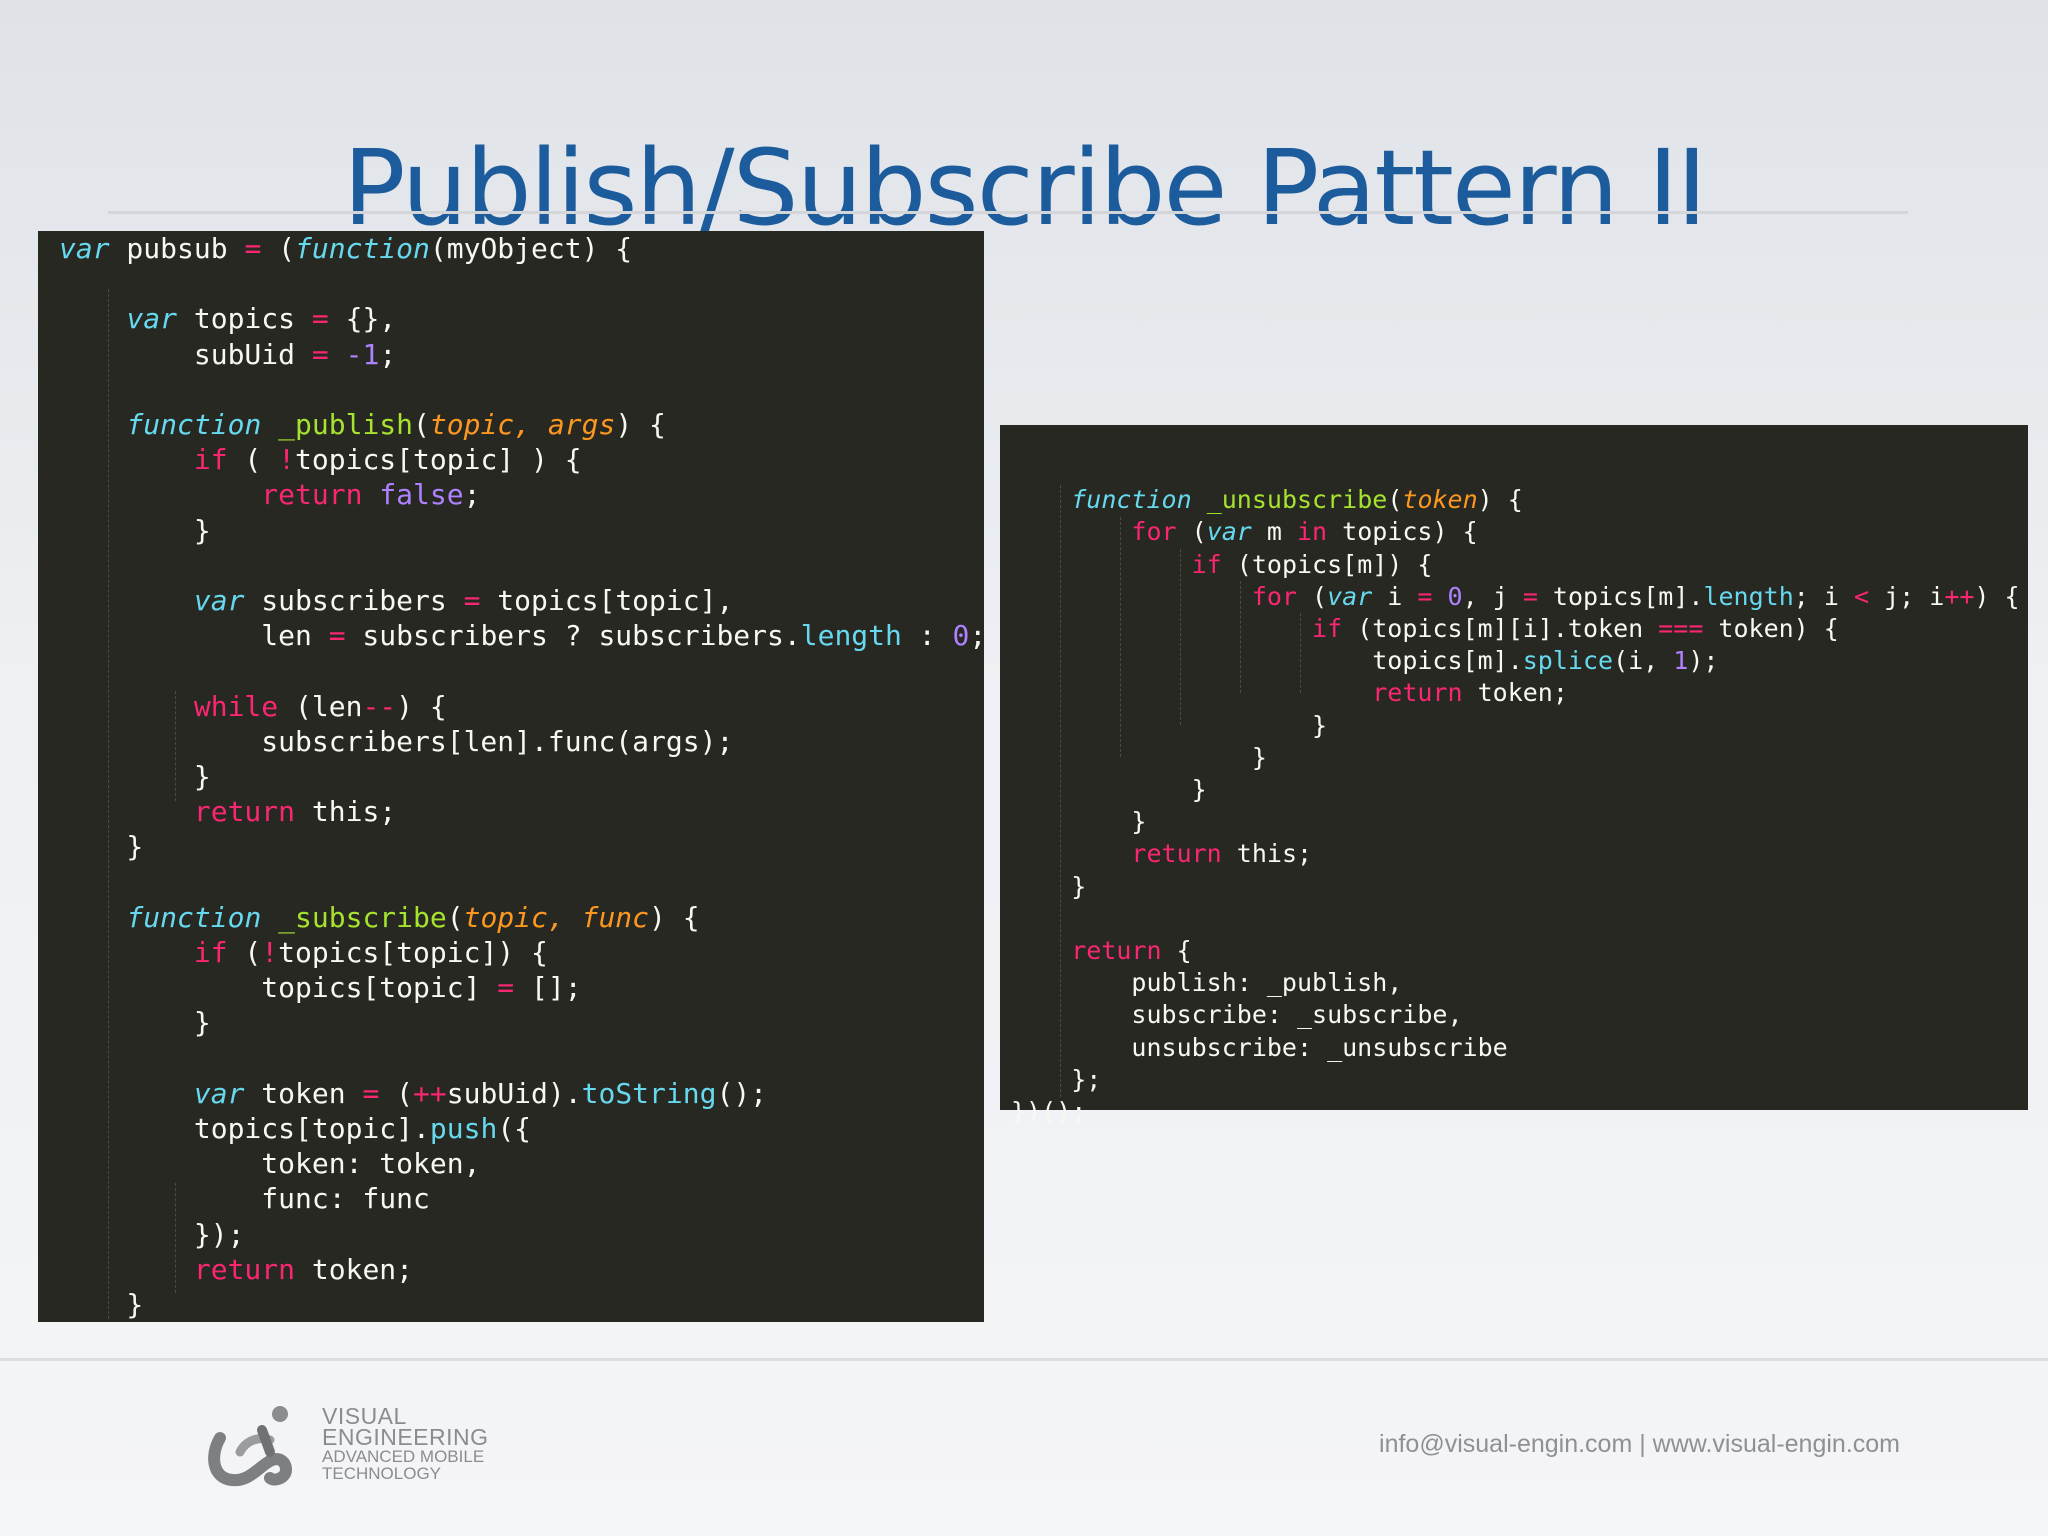 This screenshot has height=1536, width=2048. What do you see at coordinates (362, 354) in the screenshot?
I see `code-token: -1` at bounding box center [362, 354].